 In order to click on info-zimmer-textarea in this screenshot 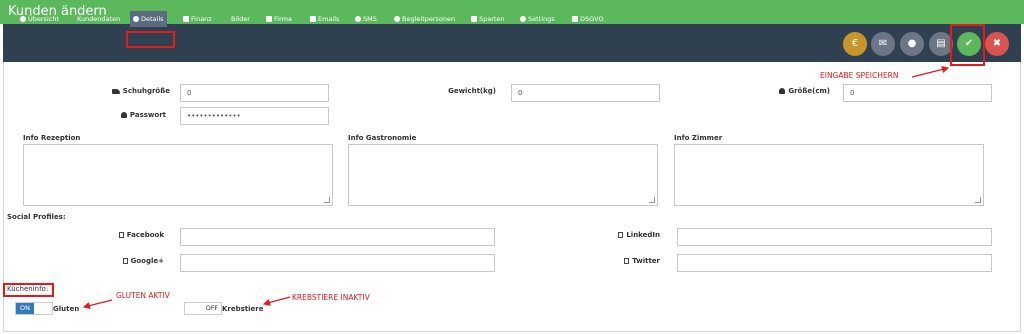, I will do `click(829, 175)`.